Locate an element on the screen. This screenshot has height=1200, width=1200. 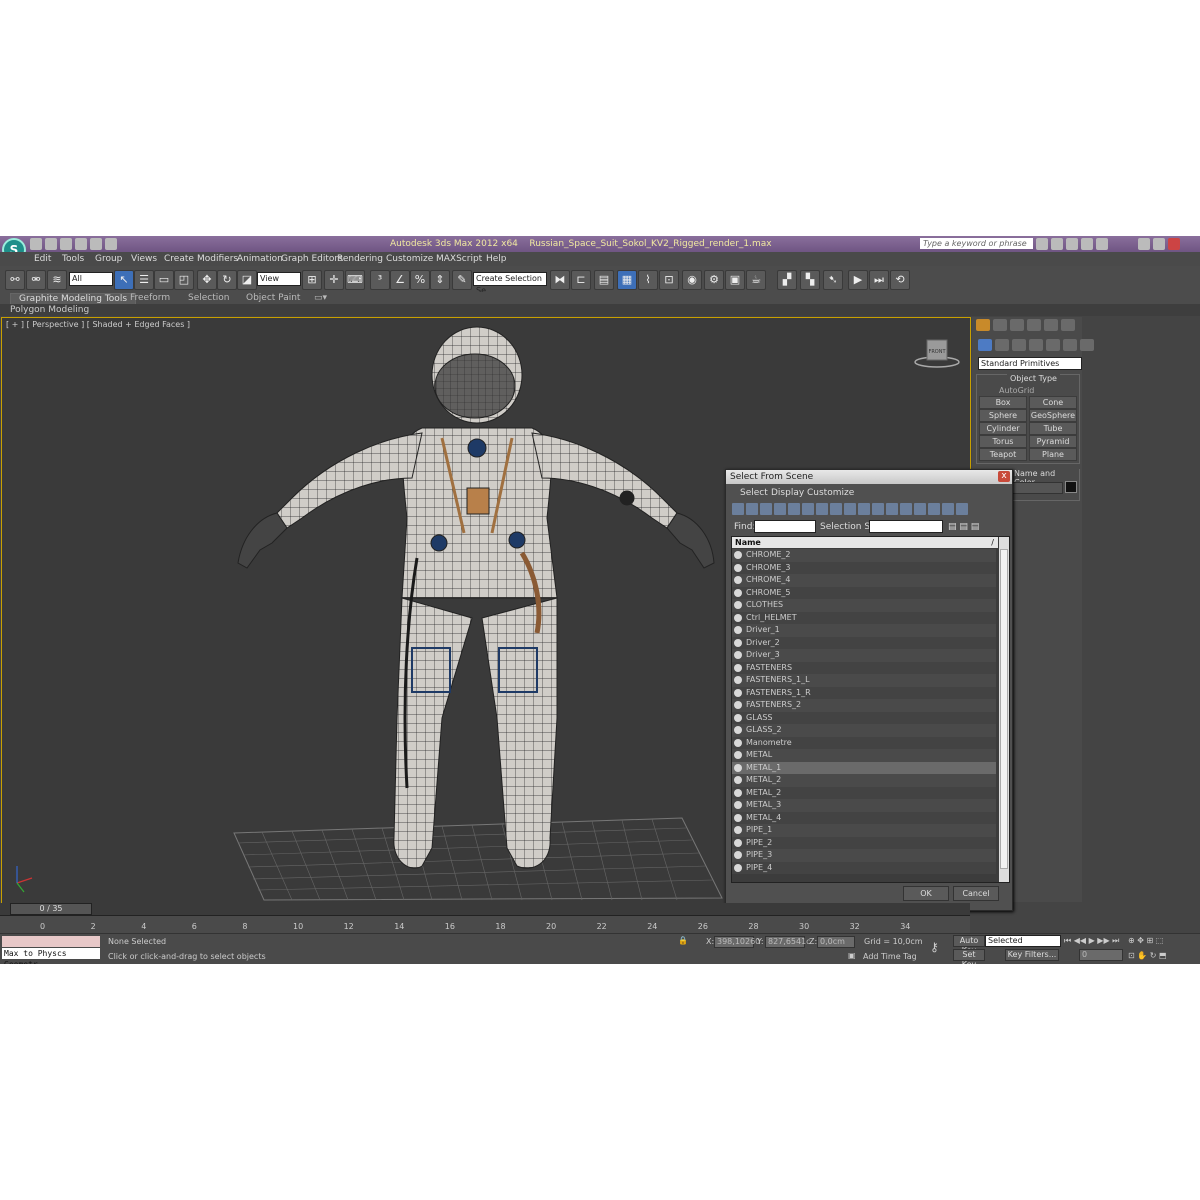
select-by-name-icon: ☰ is located at coordinates (144, 280).